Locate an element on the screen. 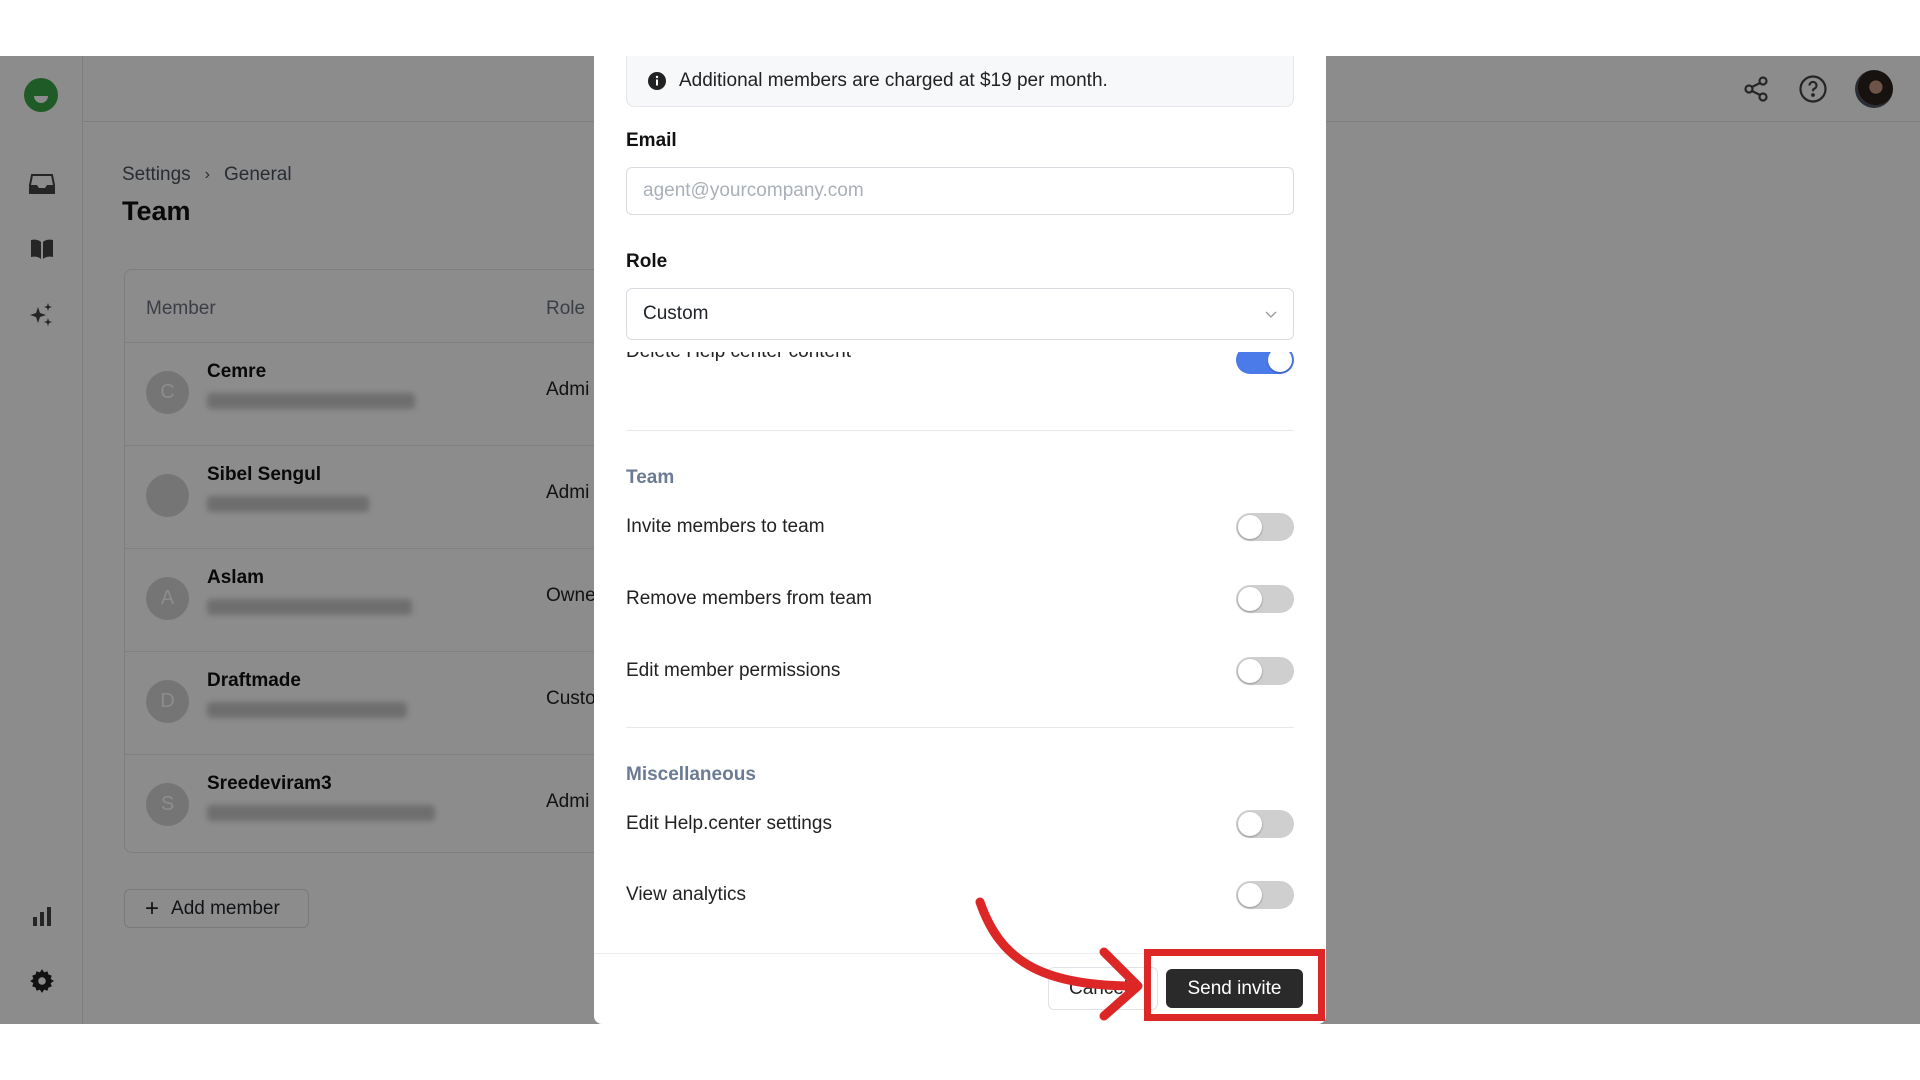  email-label: Email is located at coordinates (651, 140).